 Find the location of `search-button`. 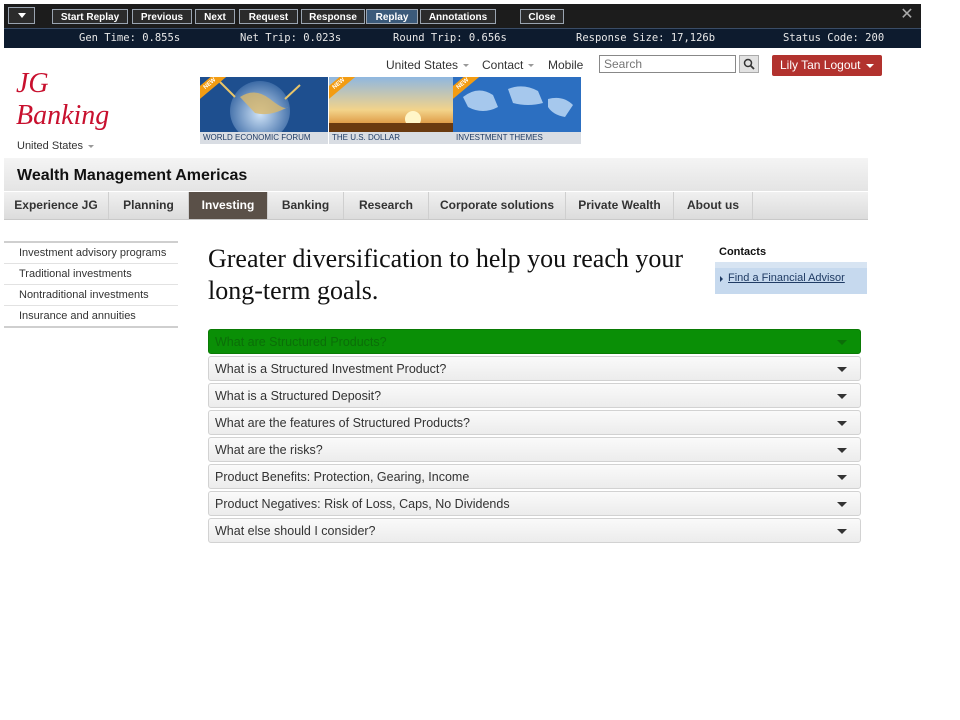

search-button is located at coordinates (749, 64).